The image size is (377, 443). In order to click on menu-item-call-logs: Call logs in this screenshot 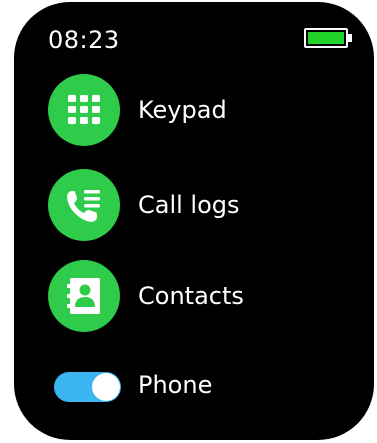, I will do `click(203, 205)`.